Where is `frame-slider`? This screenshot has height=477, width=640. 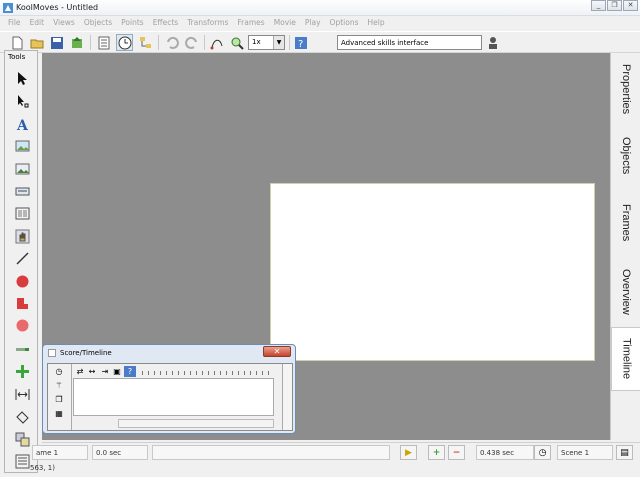
frame-slider is located at coordinates (271, 452).